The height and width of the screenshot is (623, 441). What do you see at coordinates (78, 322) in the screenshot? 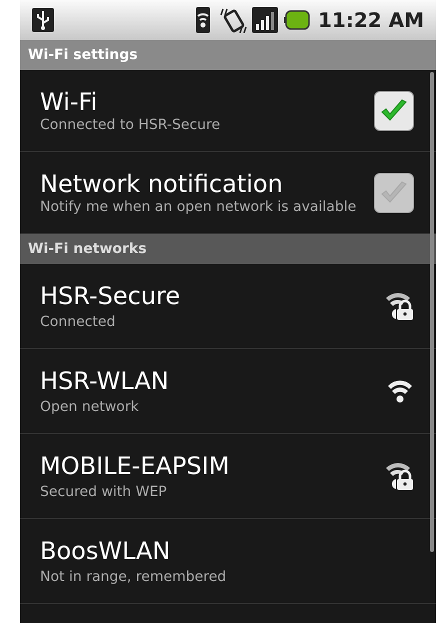
I see `network-status: Connected` at bounding box center [78, 322].